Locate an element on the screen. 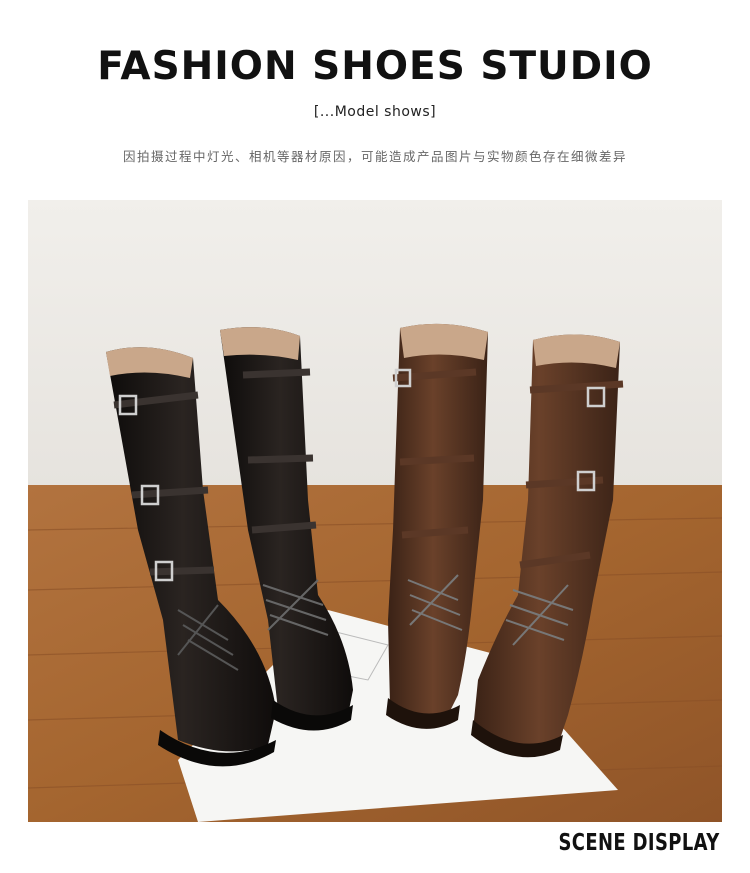  page-subtitle: [...Model shows] is located at coordinates (375, 112).